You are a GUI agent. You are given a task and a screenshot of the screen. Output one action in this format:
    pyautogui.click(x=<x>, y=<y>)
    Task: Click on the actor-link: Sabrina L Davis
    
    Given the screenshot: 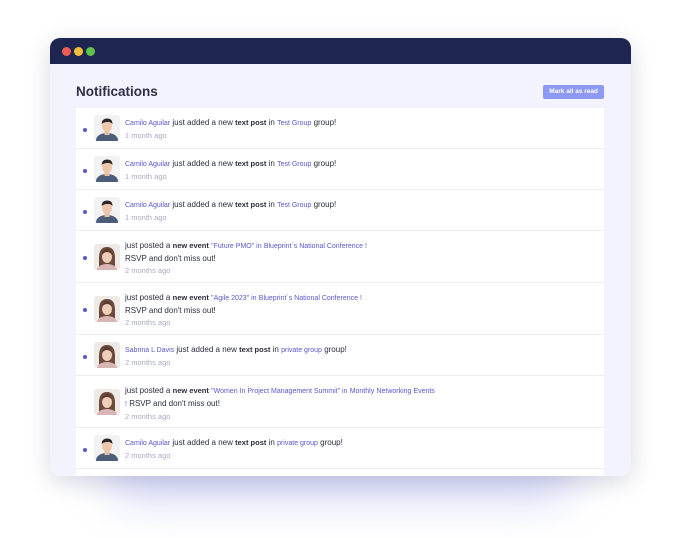 What is the action you would take?
    pyautogui.click(x=149, y=350)
    